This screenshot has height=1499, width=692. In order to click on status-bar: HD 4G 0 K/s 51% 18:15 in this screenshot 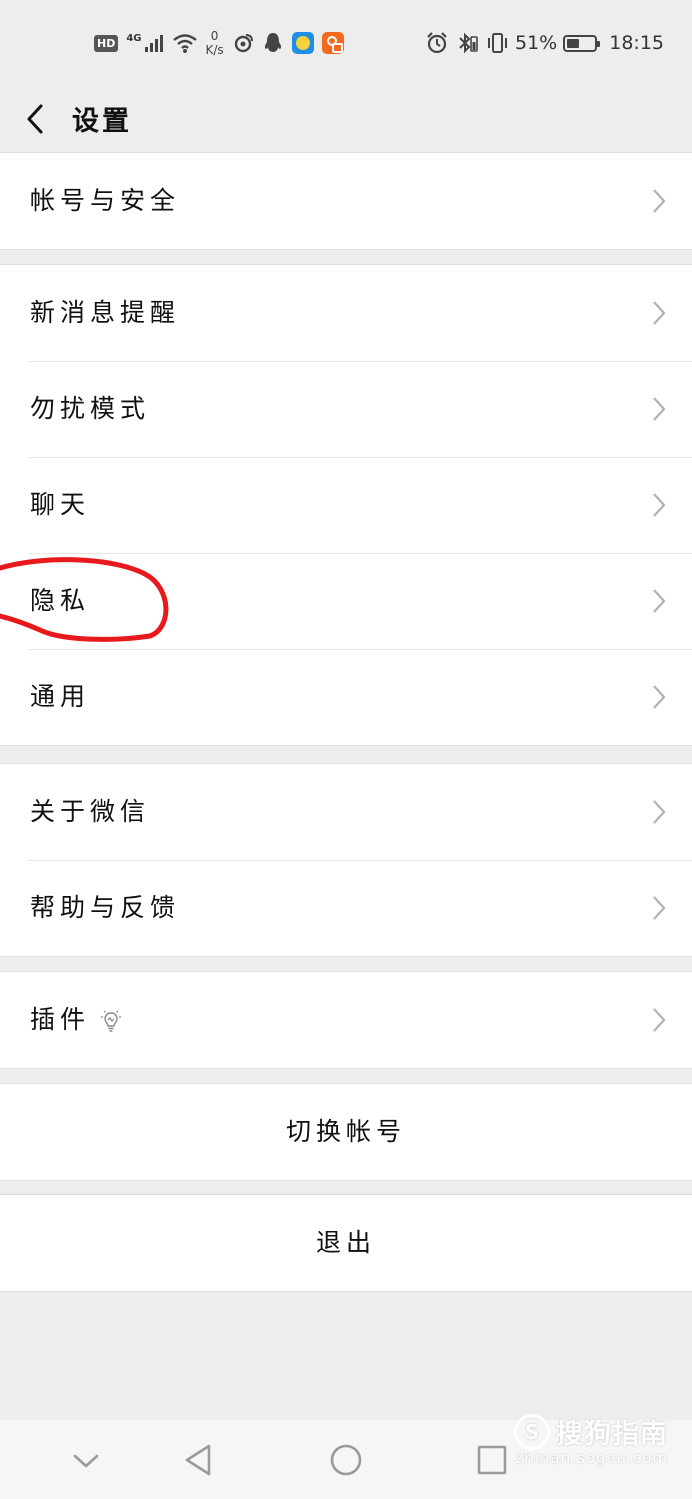, I will do `click(346, 43)`.